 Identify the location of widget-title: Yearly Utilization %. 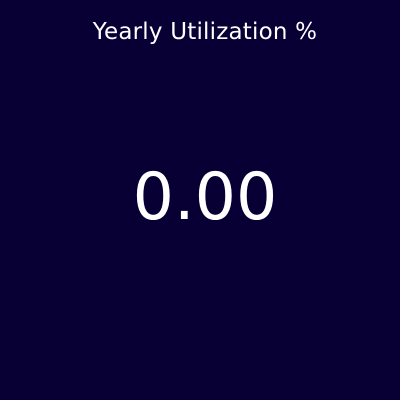
(205, 32).